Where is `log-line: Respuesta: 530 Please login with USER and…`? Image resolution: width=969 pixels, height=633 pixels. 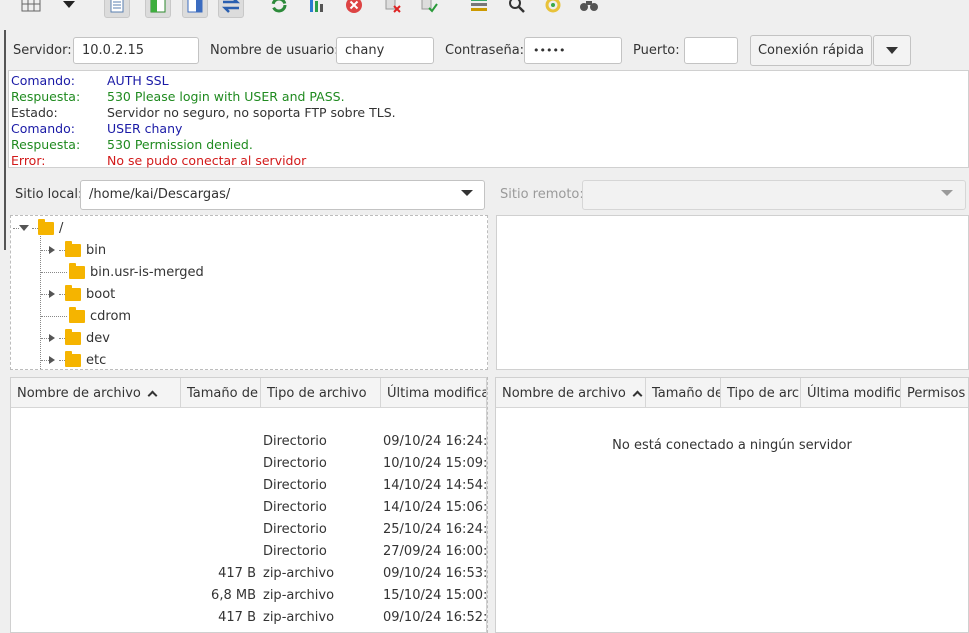 log-line: Respuesta: 530 Please login with USER and… is located at coordinates (488, 97).